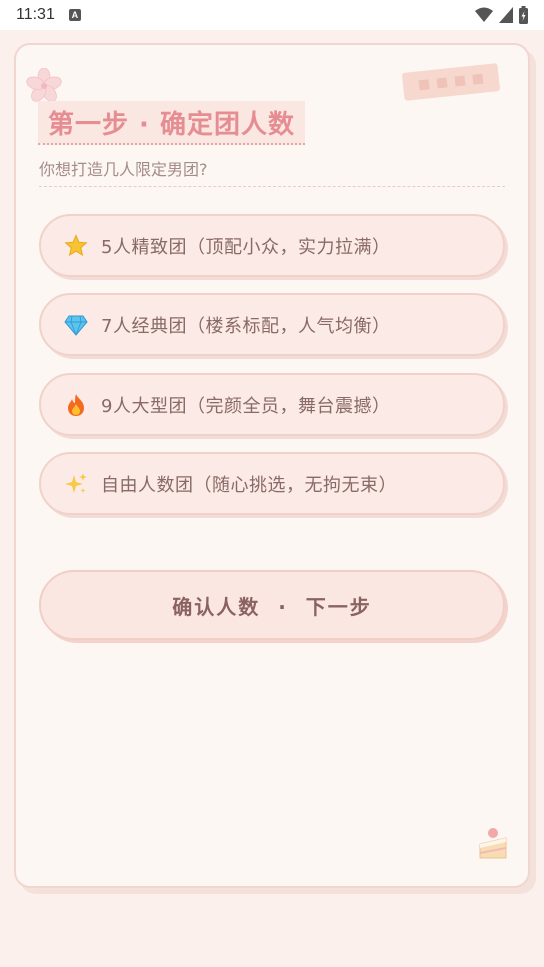 The width and height of the screenshot is (544, 967). What do you see at coordinates (272, 15) in the screenshot?
I see `status-bar: 11:31 A` at bounding box center [272, 15].